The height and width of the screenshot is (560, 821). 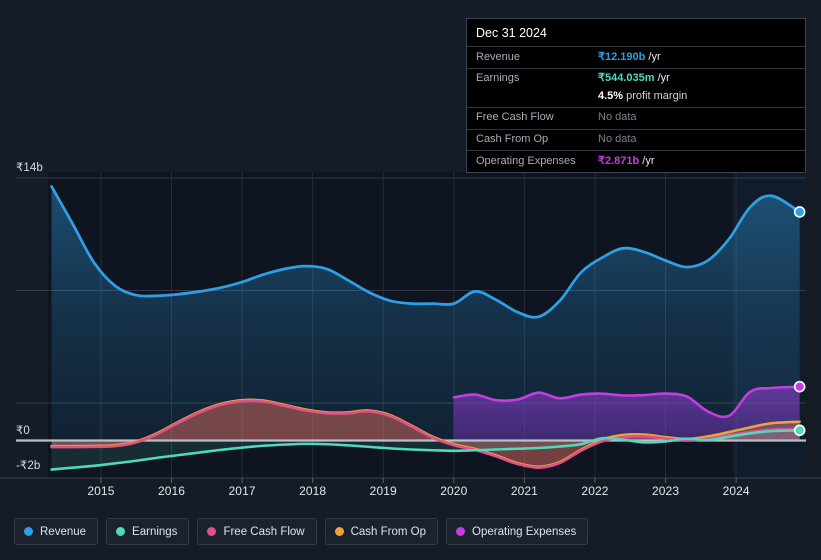 I want to click on tooltip-row: Operating Expenses ₹2.871b /yr, so click(x=636, y=161).